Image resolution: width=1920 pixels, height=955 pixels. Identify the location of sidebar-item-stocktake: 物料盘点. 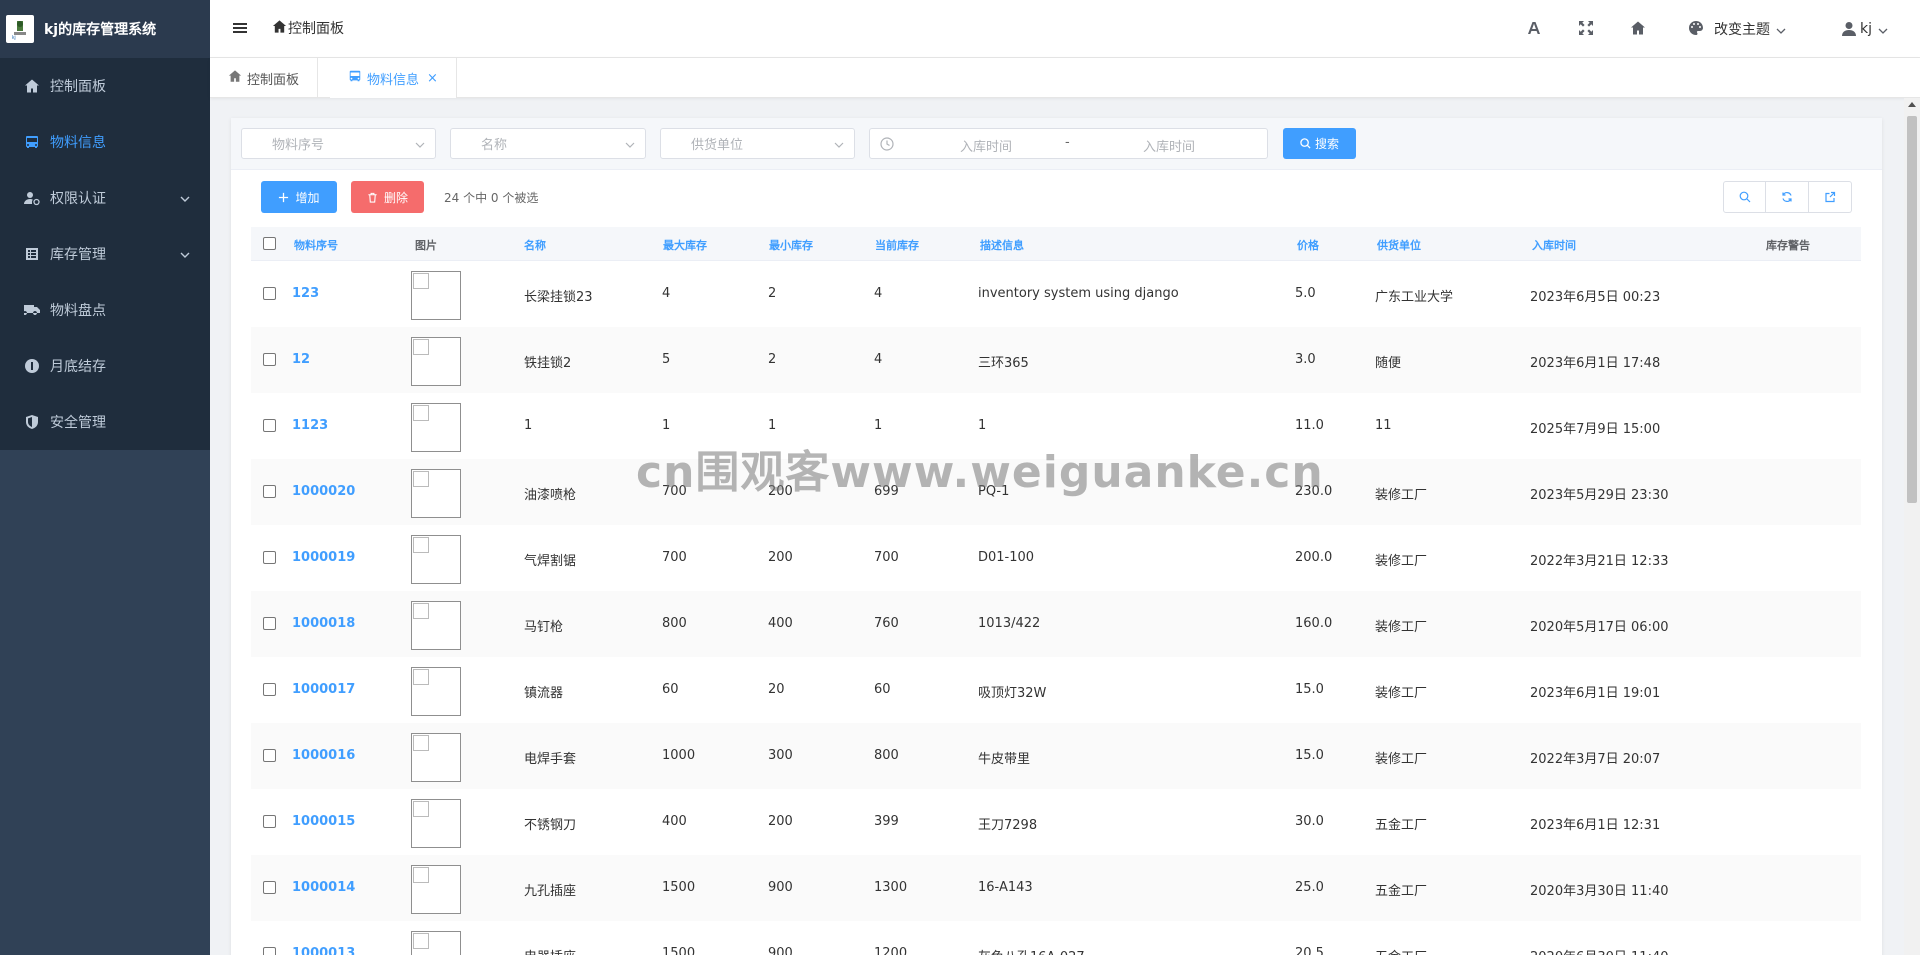
(105, 310).